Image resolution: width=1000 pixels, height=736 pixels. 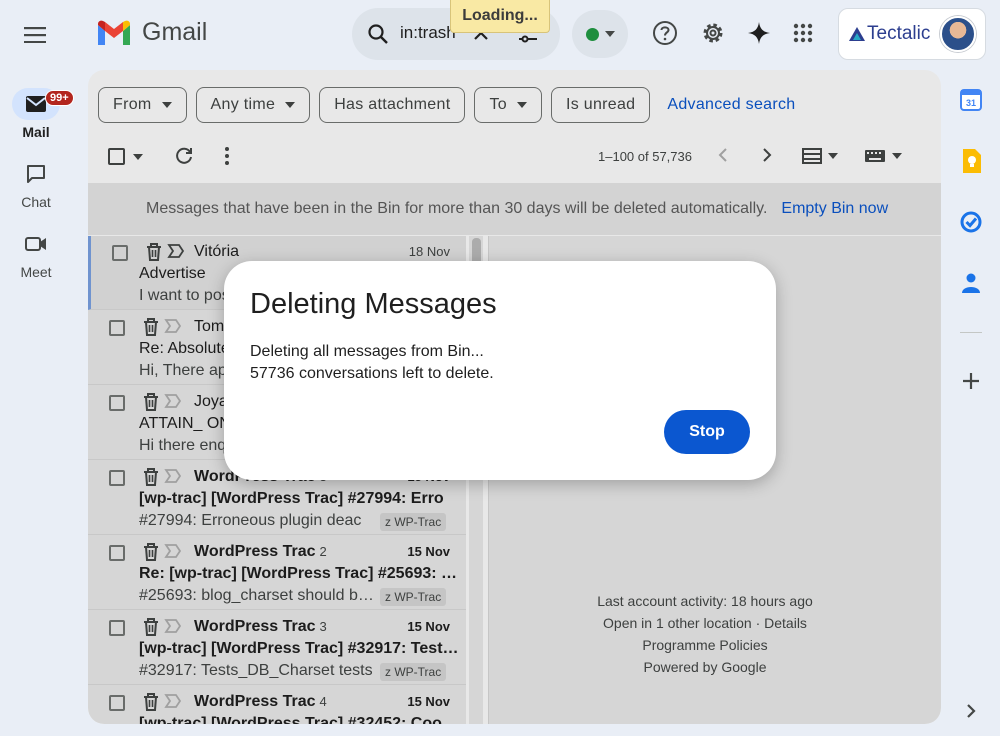 I want to click on gmail-m-icon, so click(x=114, y=32).